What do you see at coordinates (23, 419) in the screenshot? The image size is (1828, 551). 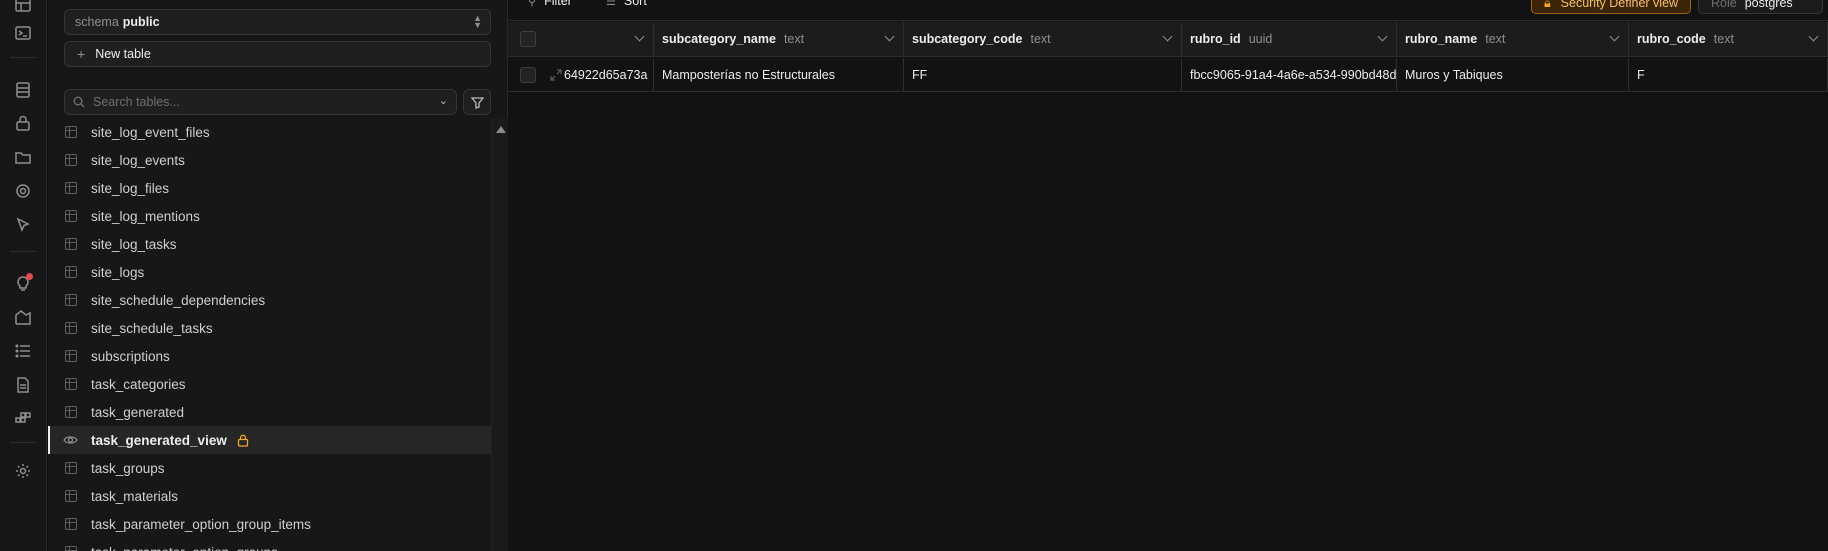 I see `integrations-icon` at bounding box center [23, 419].